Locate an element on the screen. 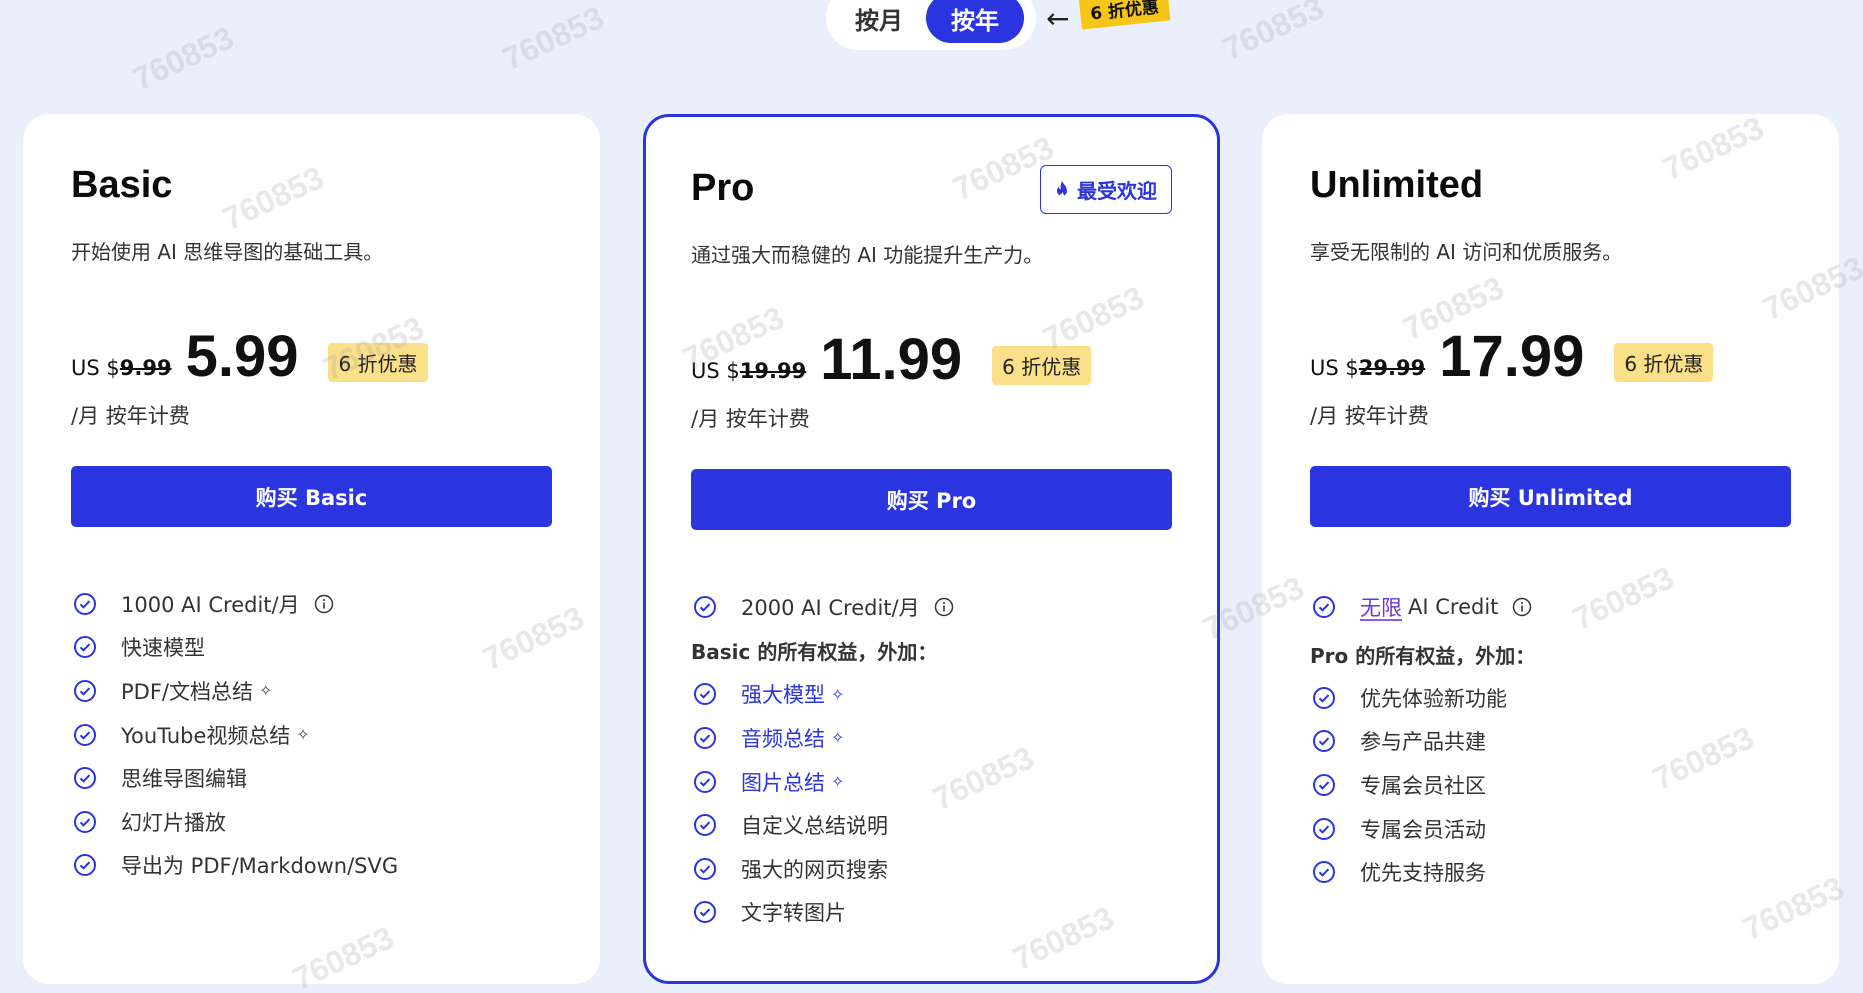 This screenshot has height=993, width=1863. plan-title: Basic is located at coordinates (122, 185).